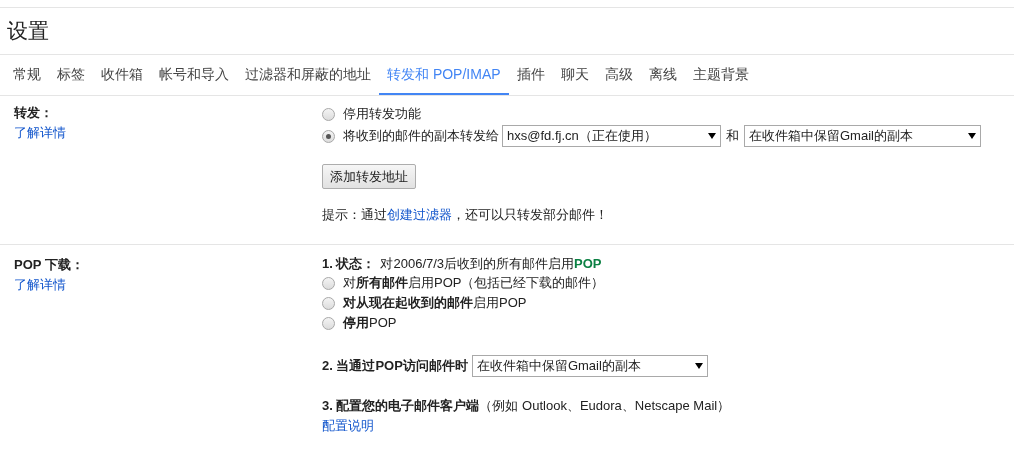  What do you see at coordinates (435, 303) in the screenshot?
I see `radio-label: 对从现在起收到的邮件启用POP` at bounding box center [435, 303].